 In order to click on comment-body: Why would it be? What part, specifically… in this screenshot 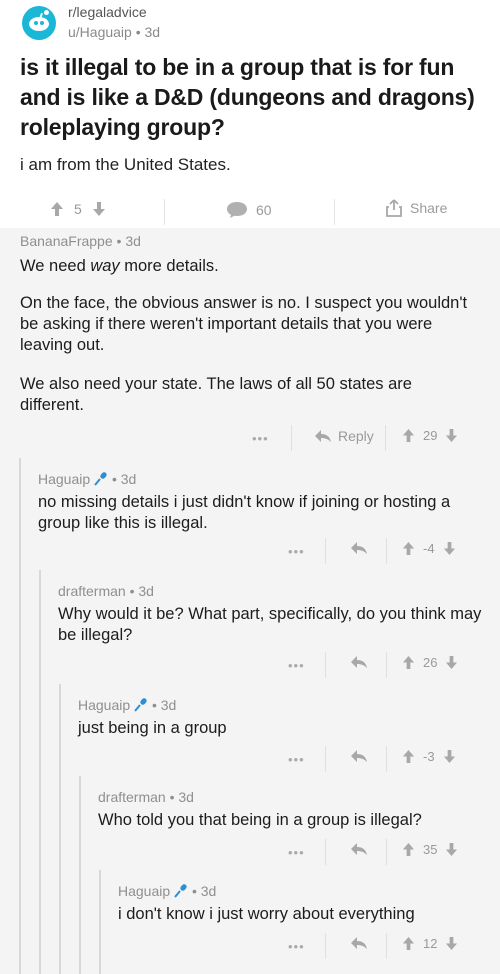, I will do `click(270, 624)`.